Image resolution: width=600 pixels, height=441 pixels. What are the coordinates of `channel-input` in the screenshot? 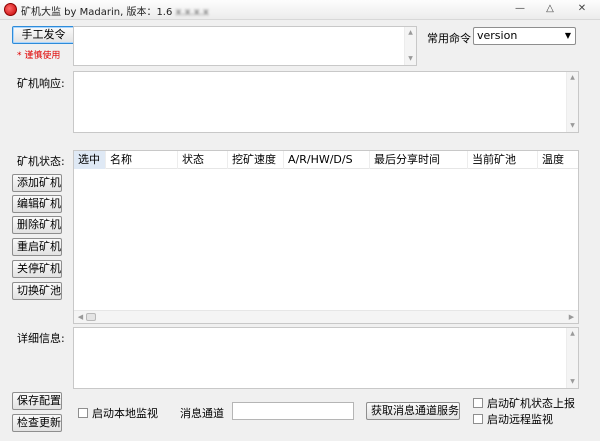 It's located at (293, 411).